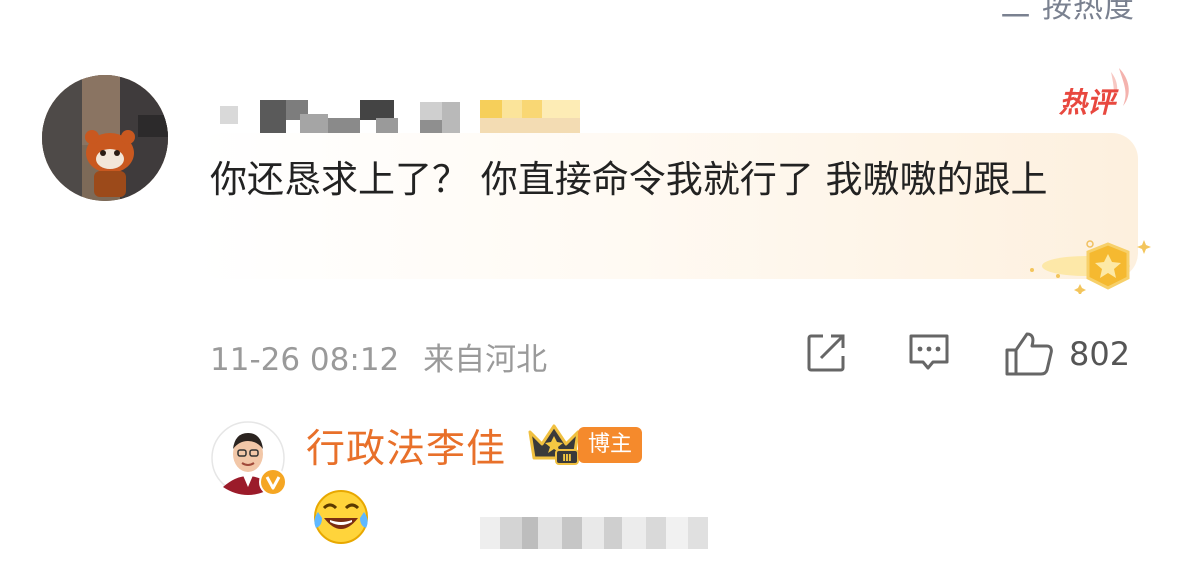 This screenshot has height=565, width=1179. I want to click on sort-by-hot-toggle: 二 按热度, so click(1067, 13).